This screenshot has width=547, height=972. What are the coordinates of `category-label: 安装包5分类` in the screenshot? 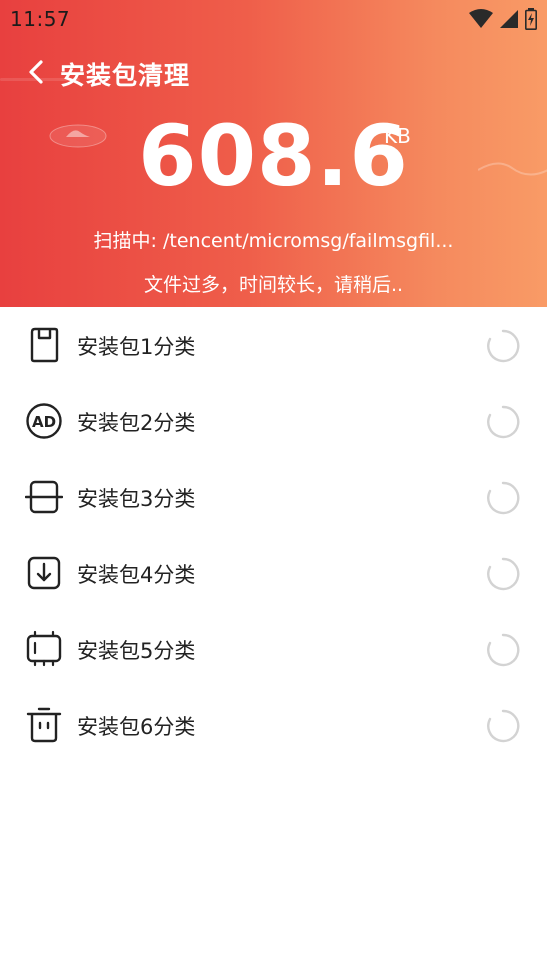 It's located at (136, 651).